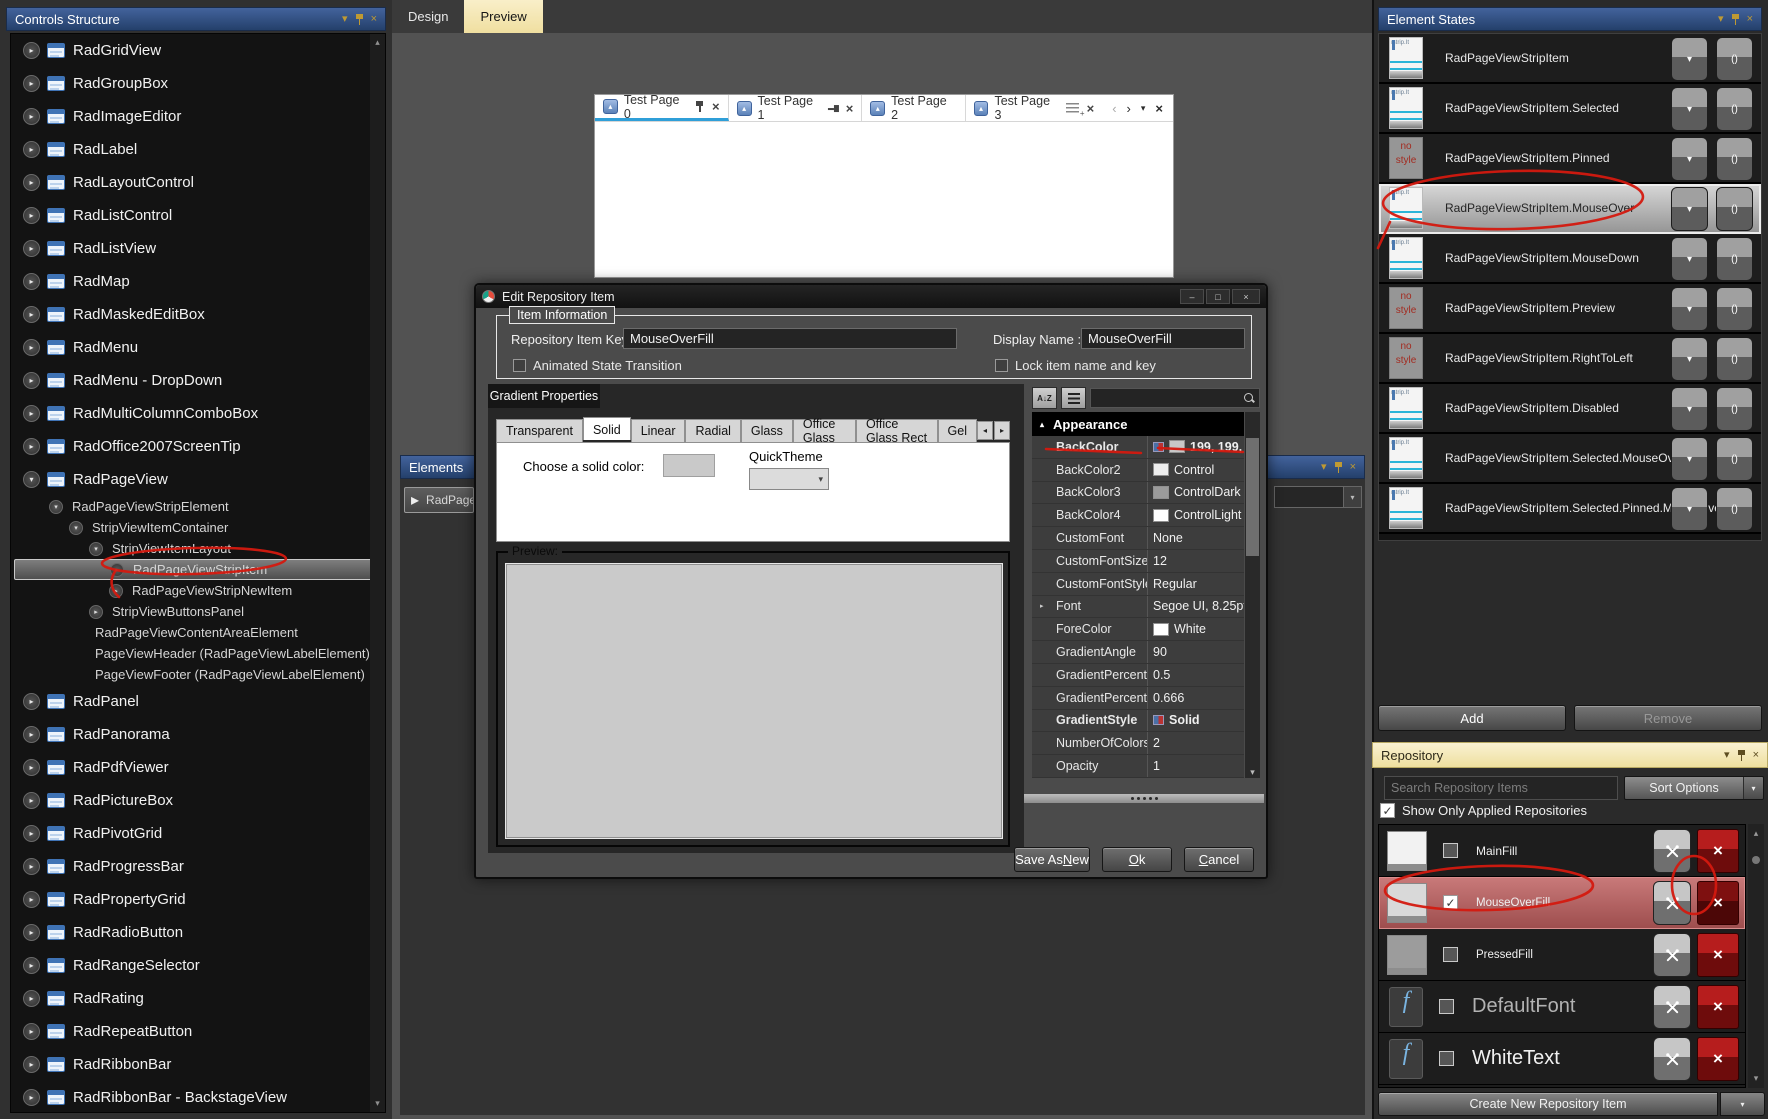  What do you see at coordinates (1002, 430) in the screenshot?
I see `tab-scroll-right-icon: ▸` at bounding box center [1002, 430].